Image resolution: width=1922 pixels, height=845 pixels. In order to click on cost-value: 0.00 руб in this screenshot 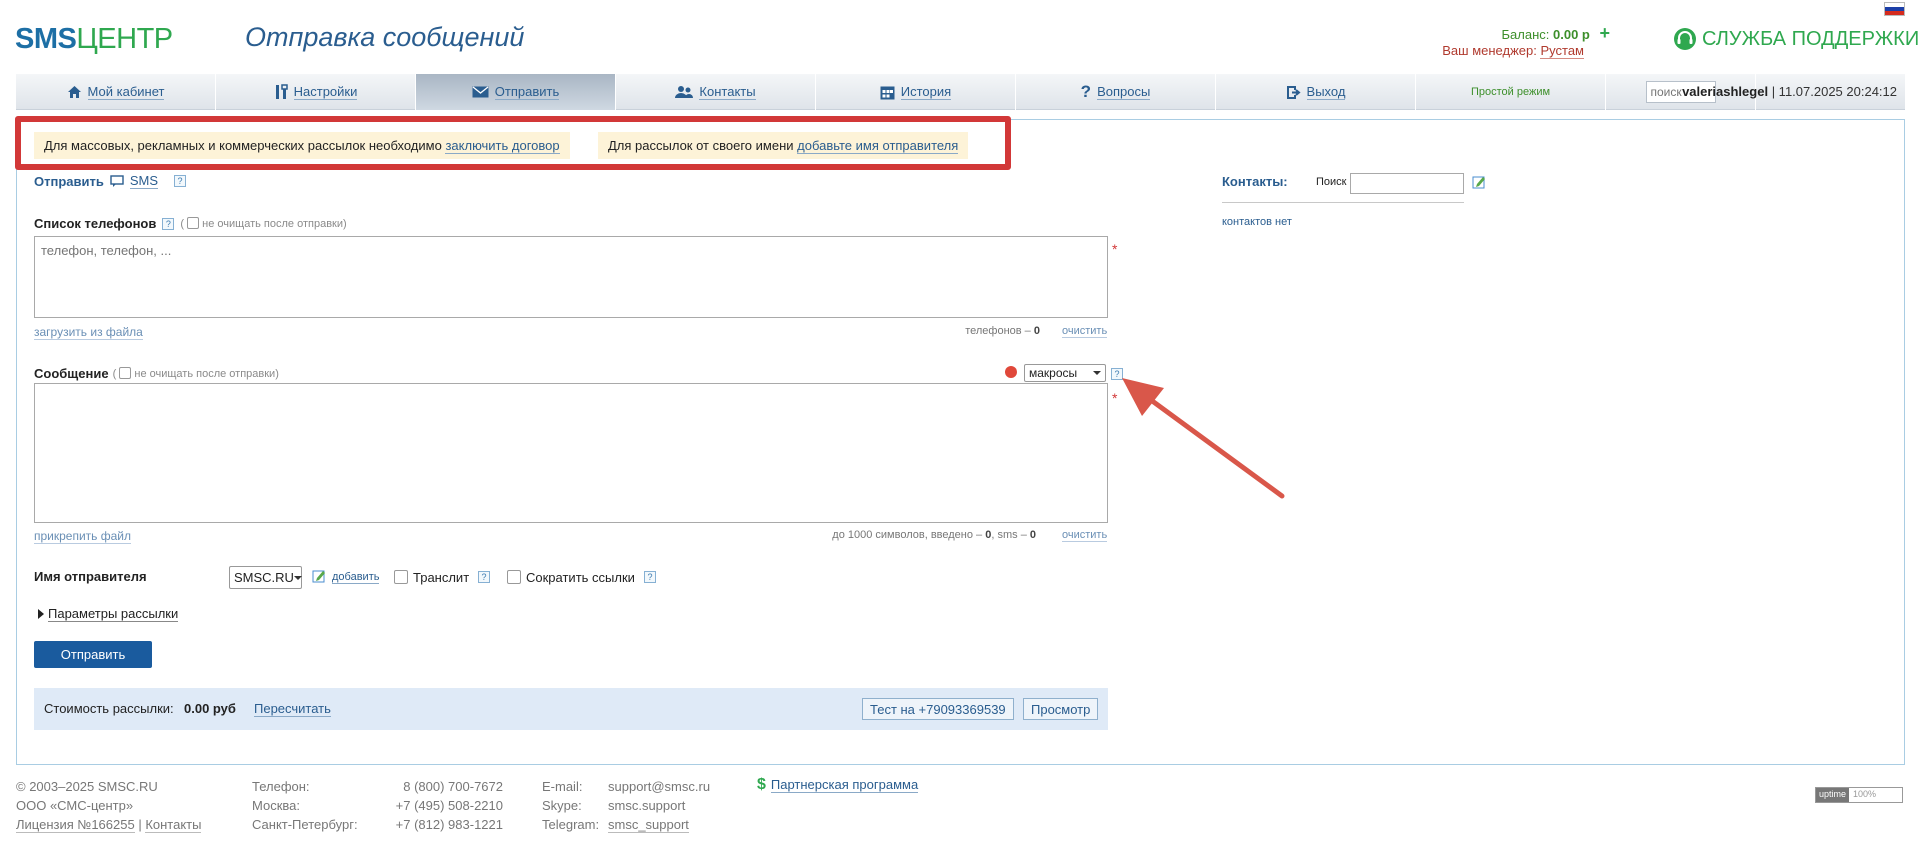, I will do `click(210, 708)`.